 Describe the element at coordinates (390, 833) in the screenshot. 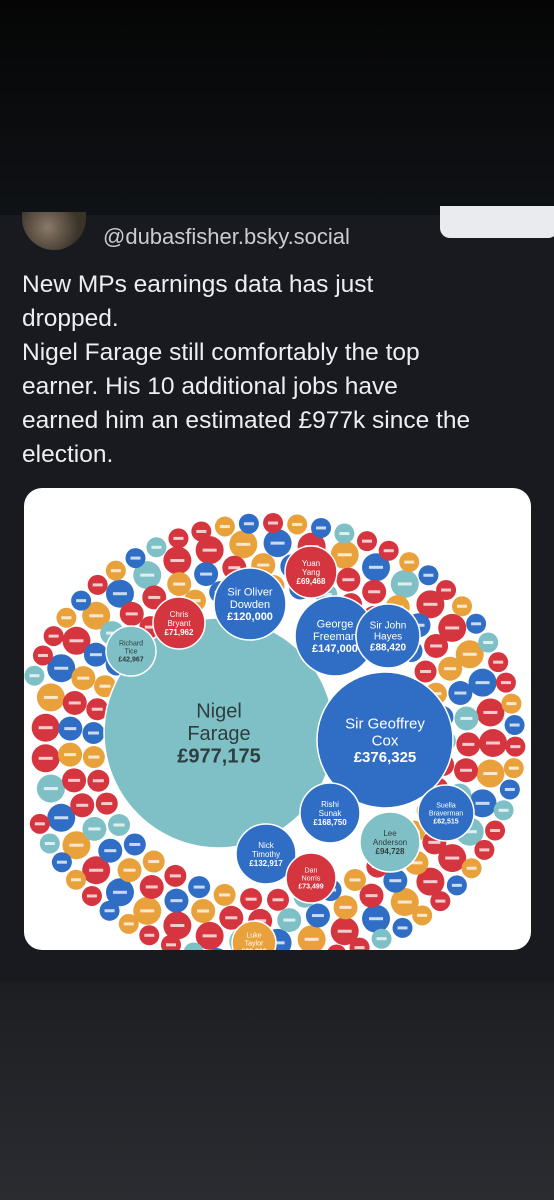

I see `bubble-name: Lee` at that location.